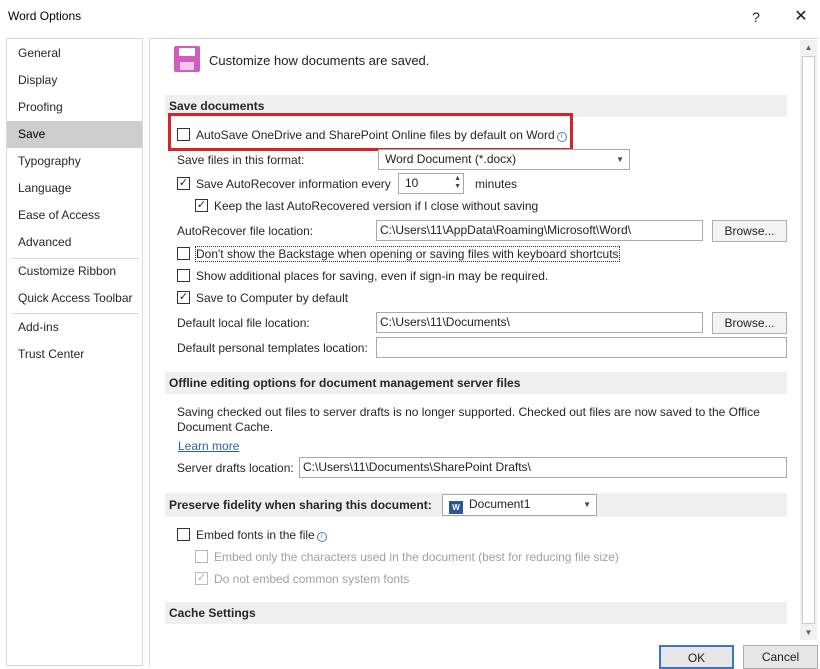 Image resolution: width=820 pixels, height=669 pixels. Describe the element at coordinates (183, 275) in the screenshot. I see `additional-places-checkbox` at that location.